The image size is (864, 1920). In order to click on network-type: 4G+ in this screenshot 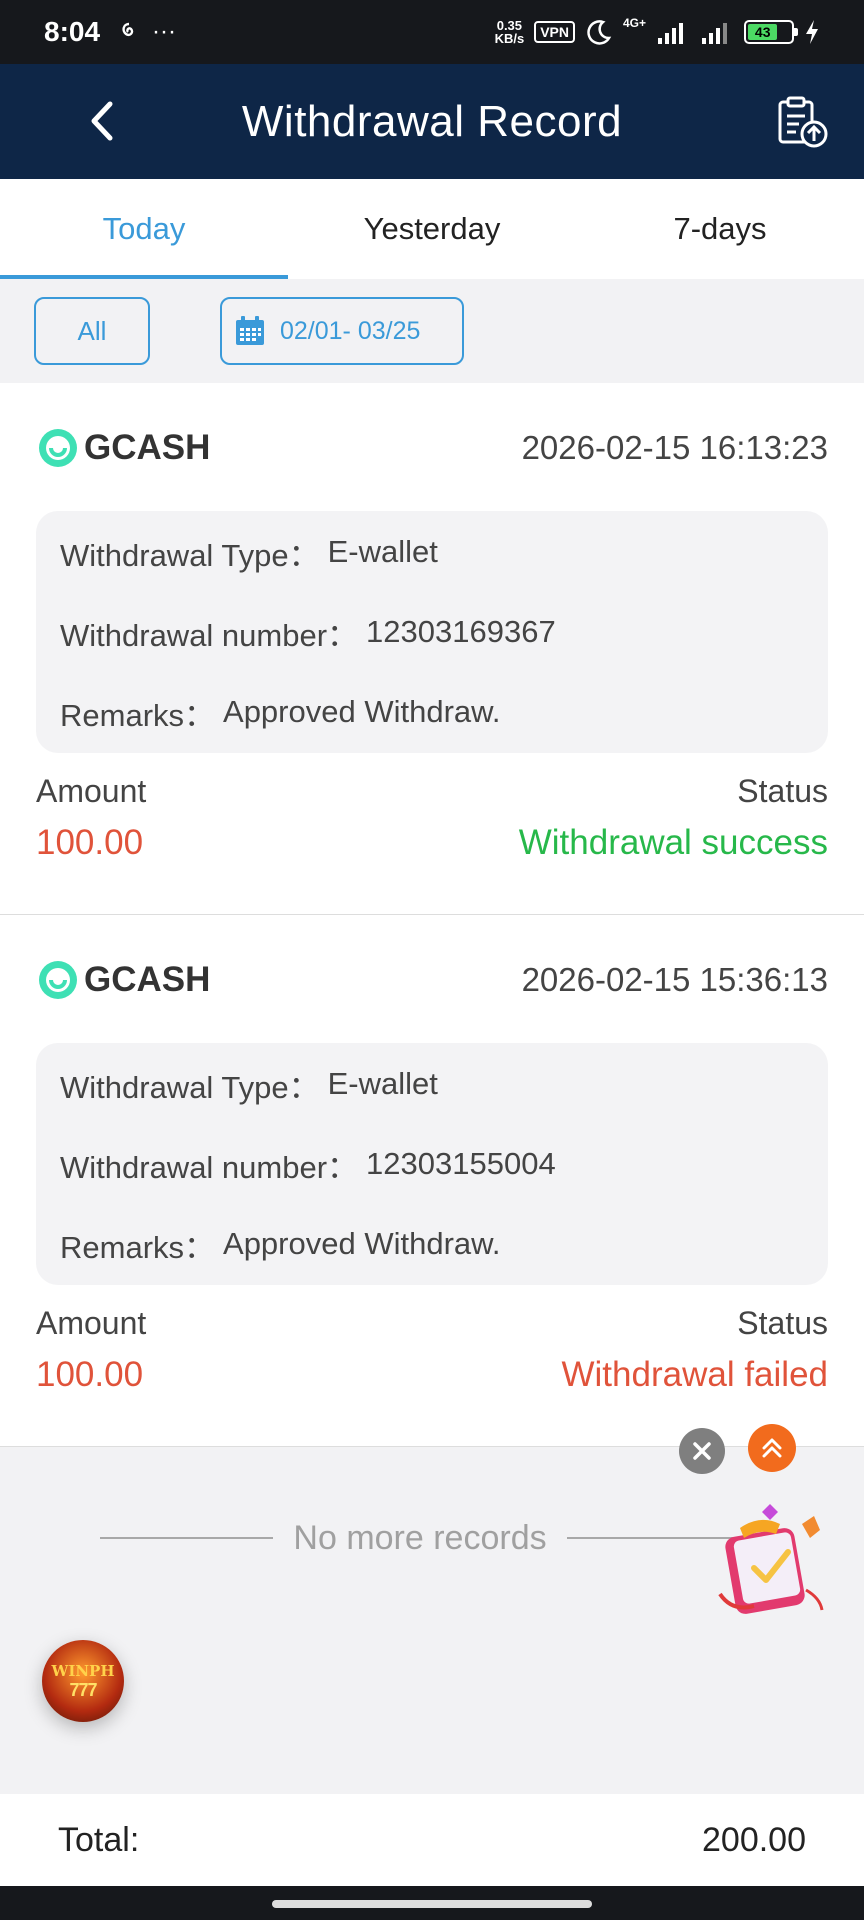, I will do `click(634, 23)`.